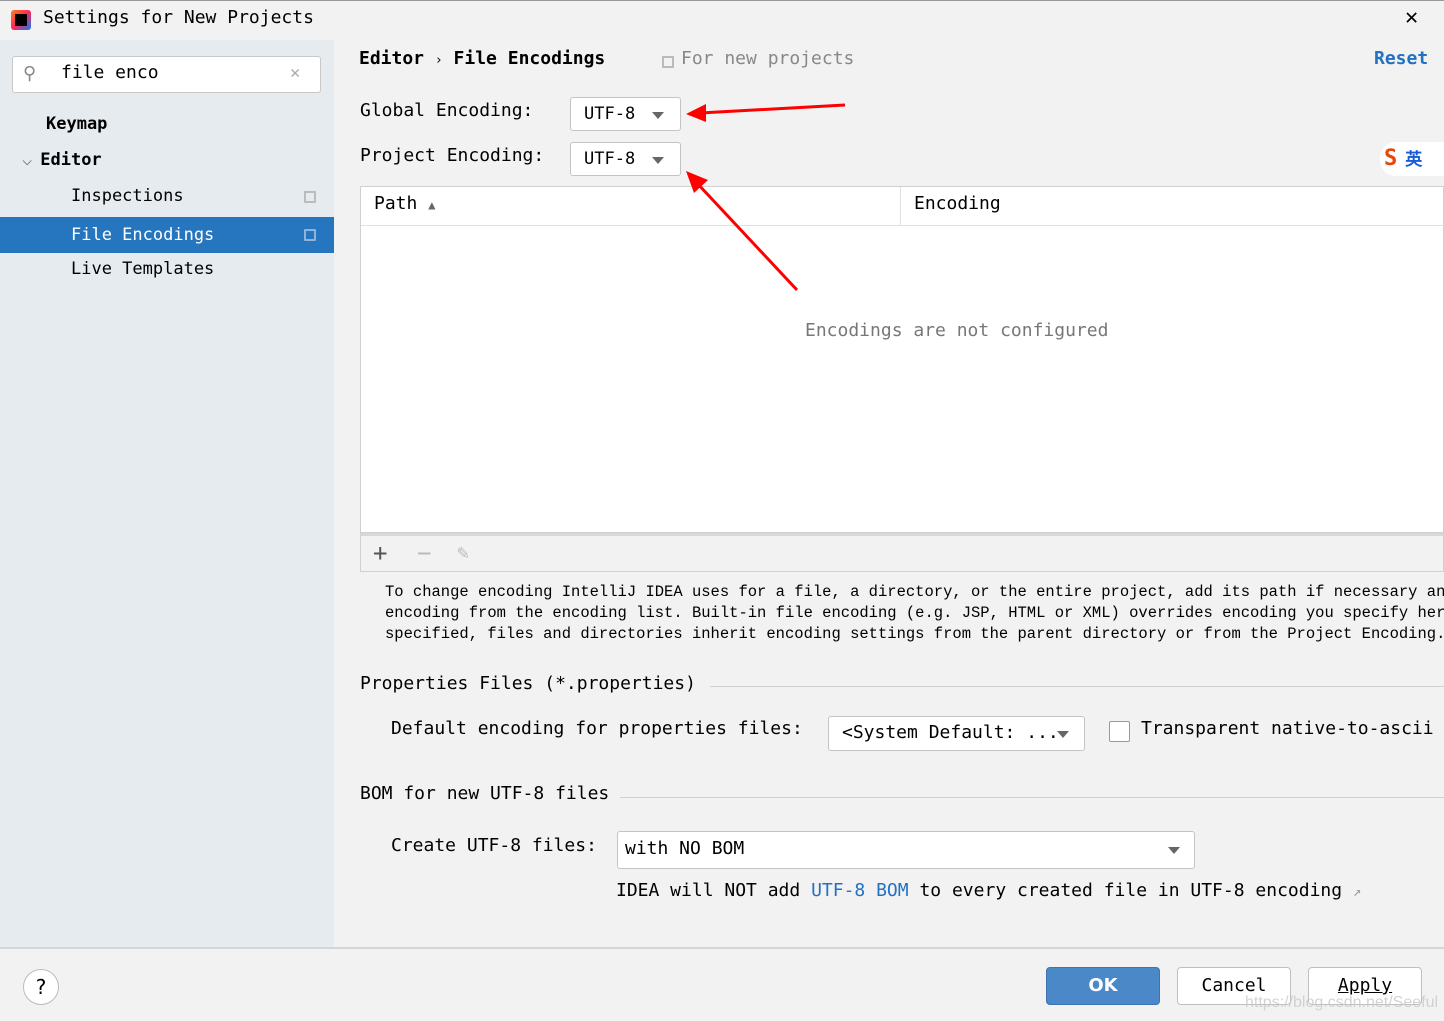  I want to click on help-button: ?, so click(41, 987).